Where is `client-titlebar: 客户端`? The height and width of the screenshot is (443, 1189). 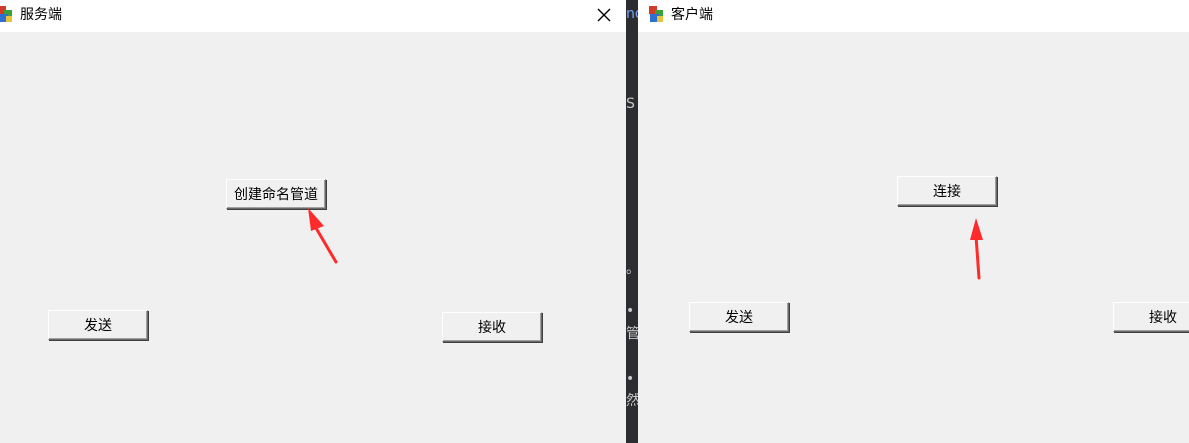
client-titlebar: 客户端 is located at coordinates (913, 16).